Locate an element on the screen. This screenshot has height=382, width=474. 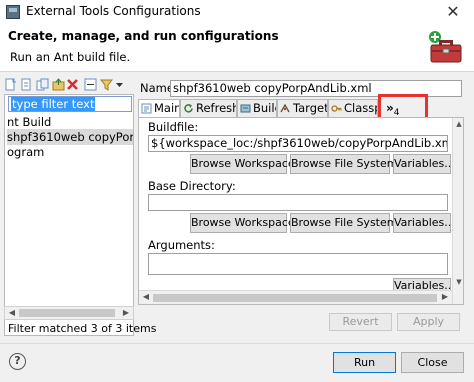
apply-button: Apply is located at coordinates (428, 322).